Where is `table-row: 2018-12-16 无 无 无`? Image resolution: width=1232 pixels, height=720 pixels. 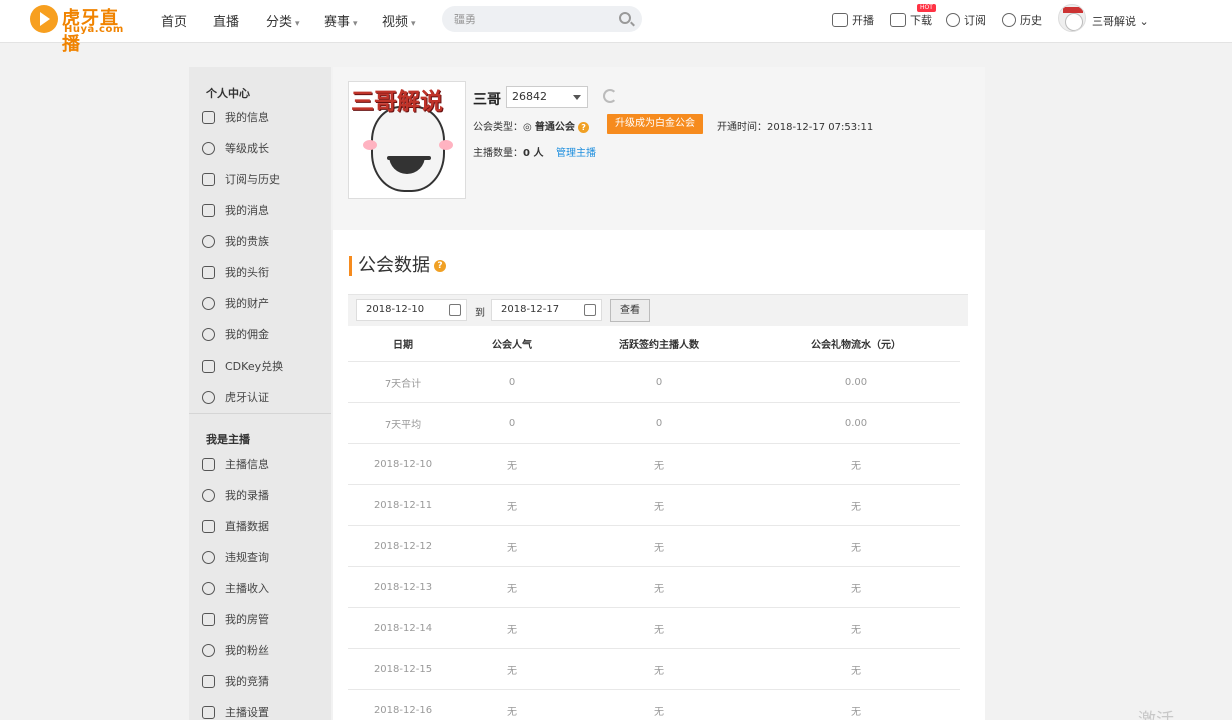 table-row: 2018-12-16 无 无 无 is located at coordinates (654, 705).